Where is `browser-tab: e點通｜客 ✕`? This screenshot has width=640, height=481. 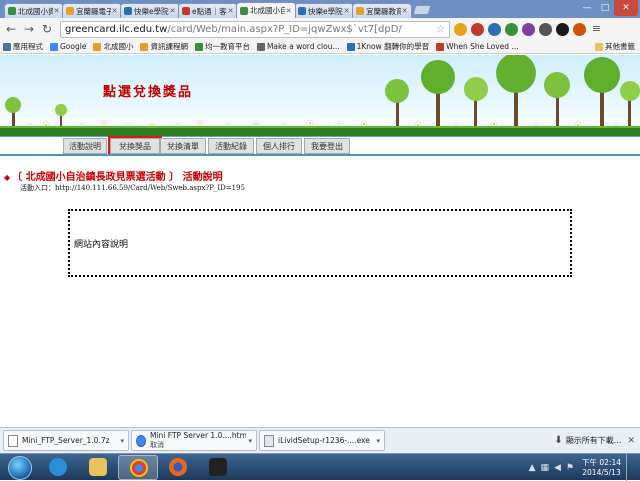
browser-tab: e點通｜客 ✕ is located at coordinates (208, 10).